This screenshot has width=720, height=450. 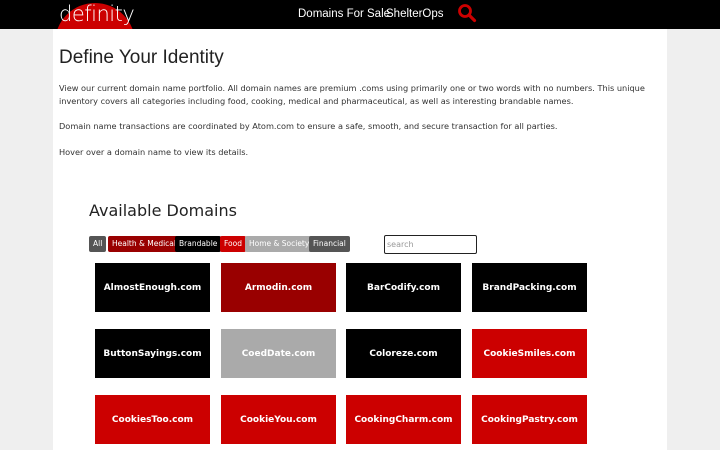 What do you see at coordinates (403, 419) in the screenshot?
I see `domain-tile: CookingCharm.com` at bounding box center [403, 419].